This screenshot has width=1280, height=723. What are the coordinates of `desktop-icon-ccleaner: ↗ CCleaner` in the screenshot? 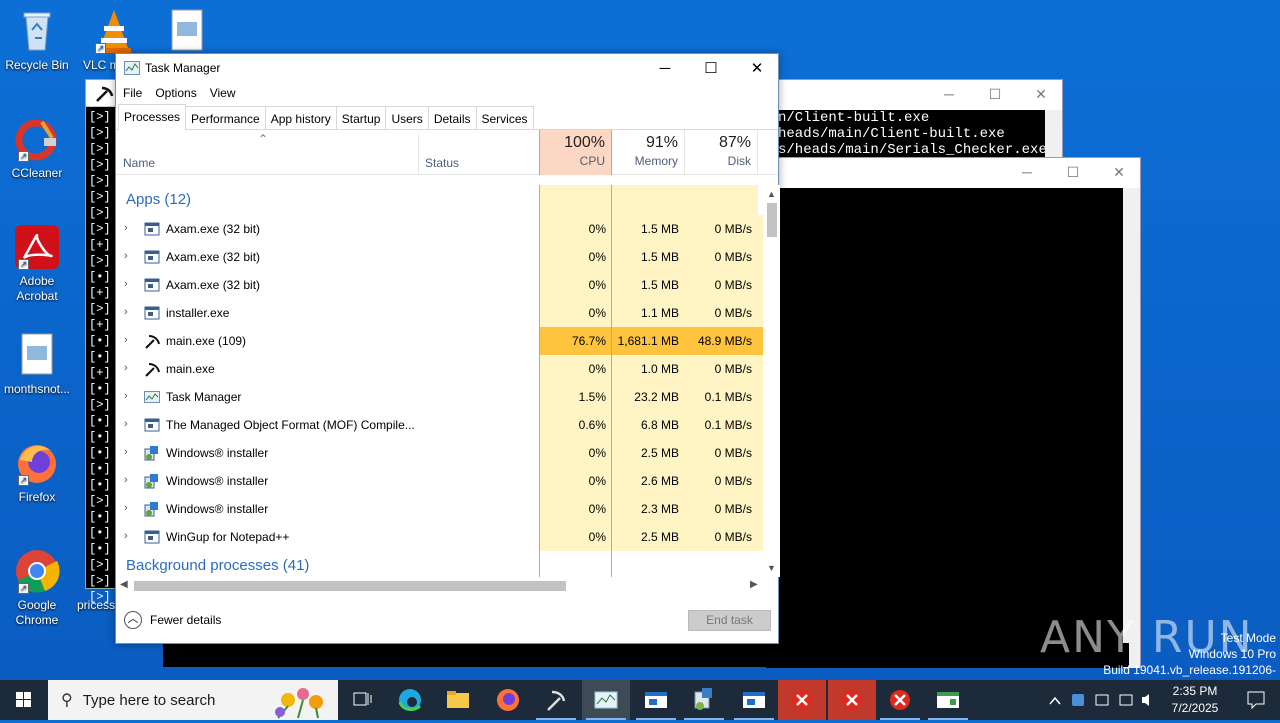 It's located at (37, 148).